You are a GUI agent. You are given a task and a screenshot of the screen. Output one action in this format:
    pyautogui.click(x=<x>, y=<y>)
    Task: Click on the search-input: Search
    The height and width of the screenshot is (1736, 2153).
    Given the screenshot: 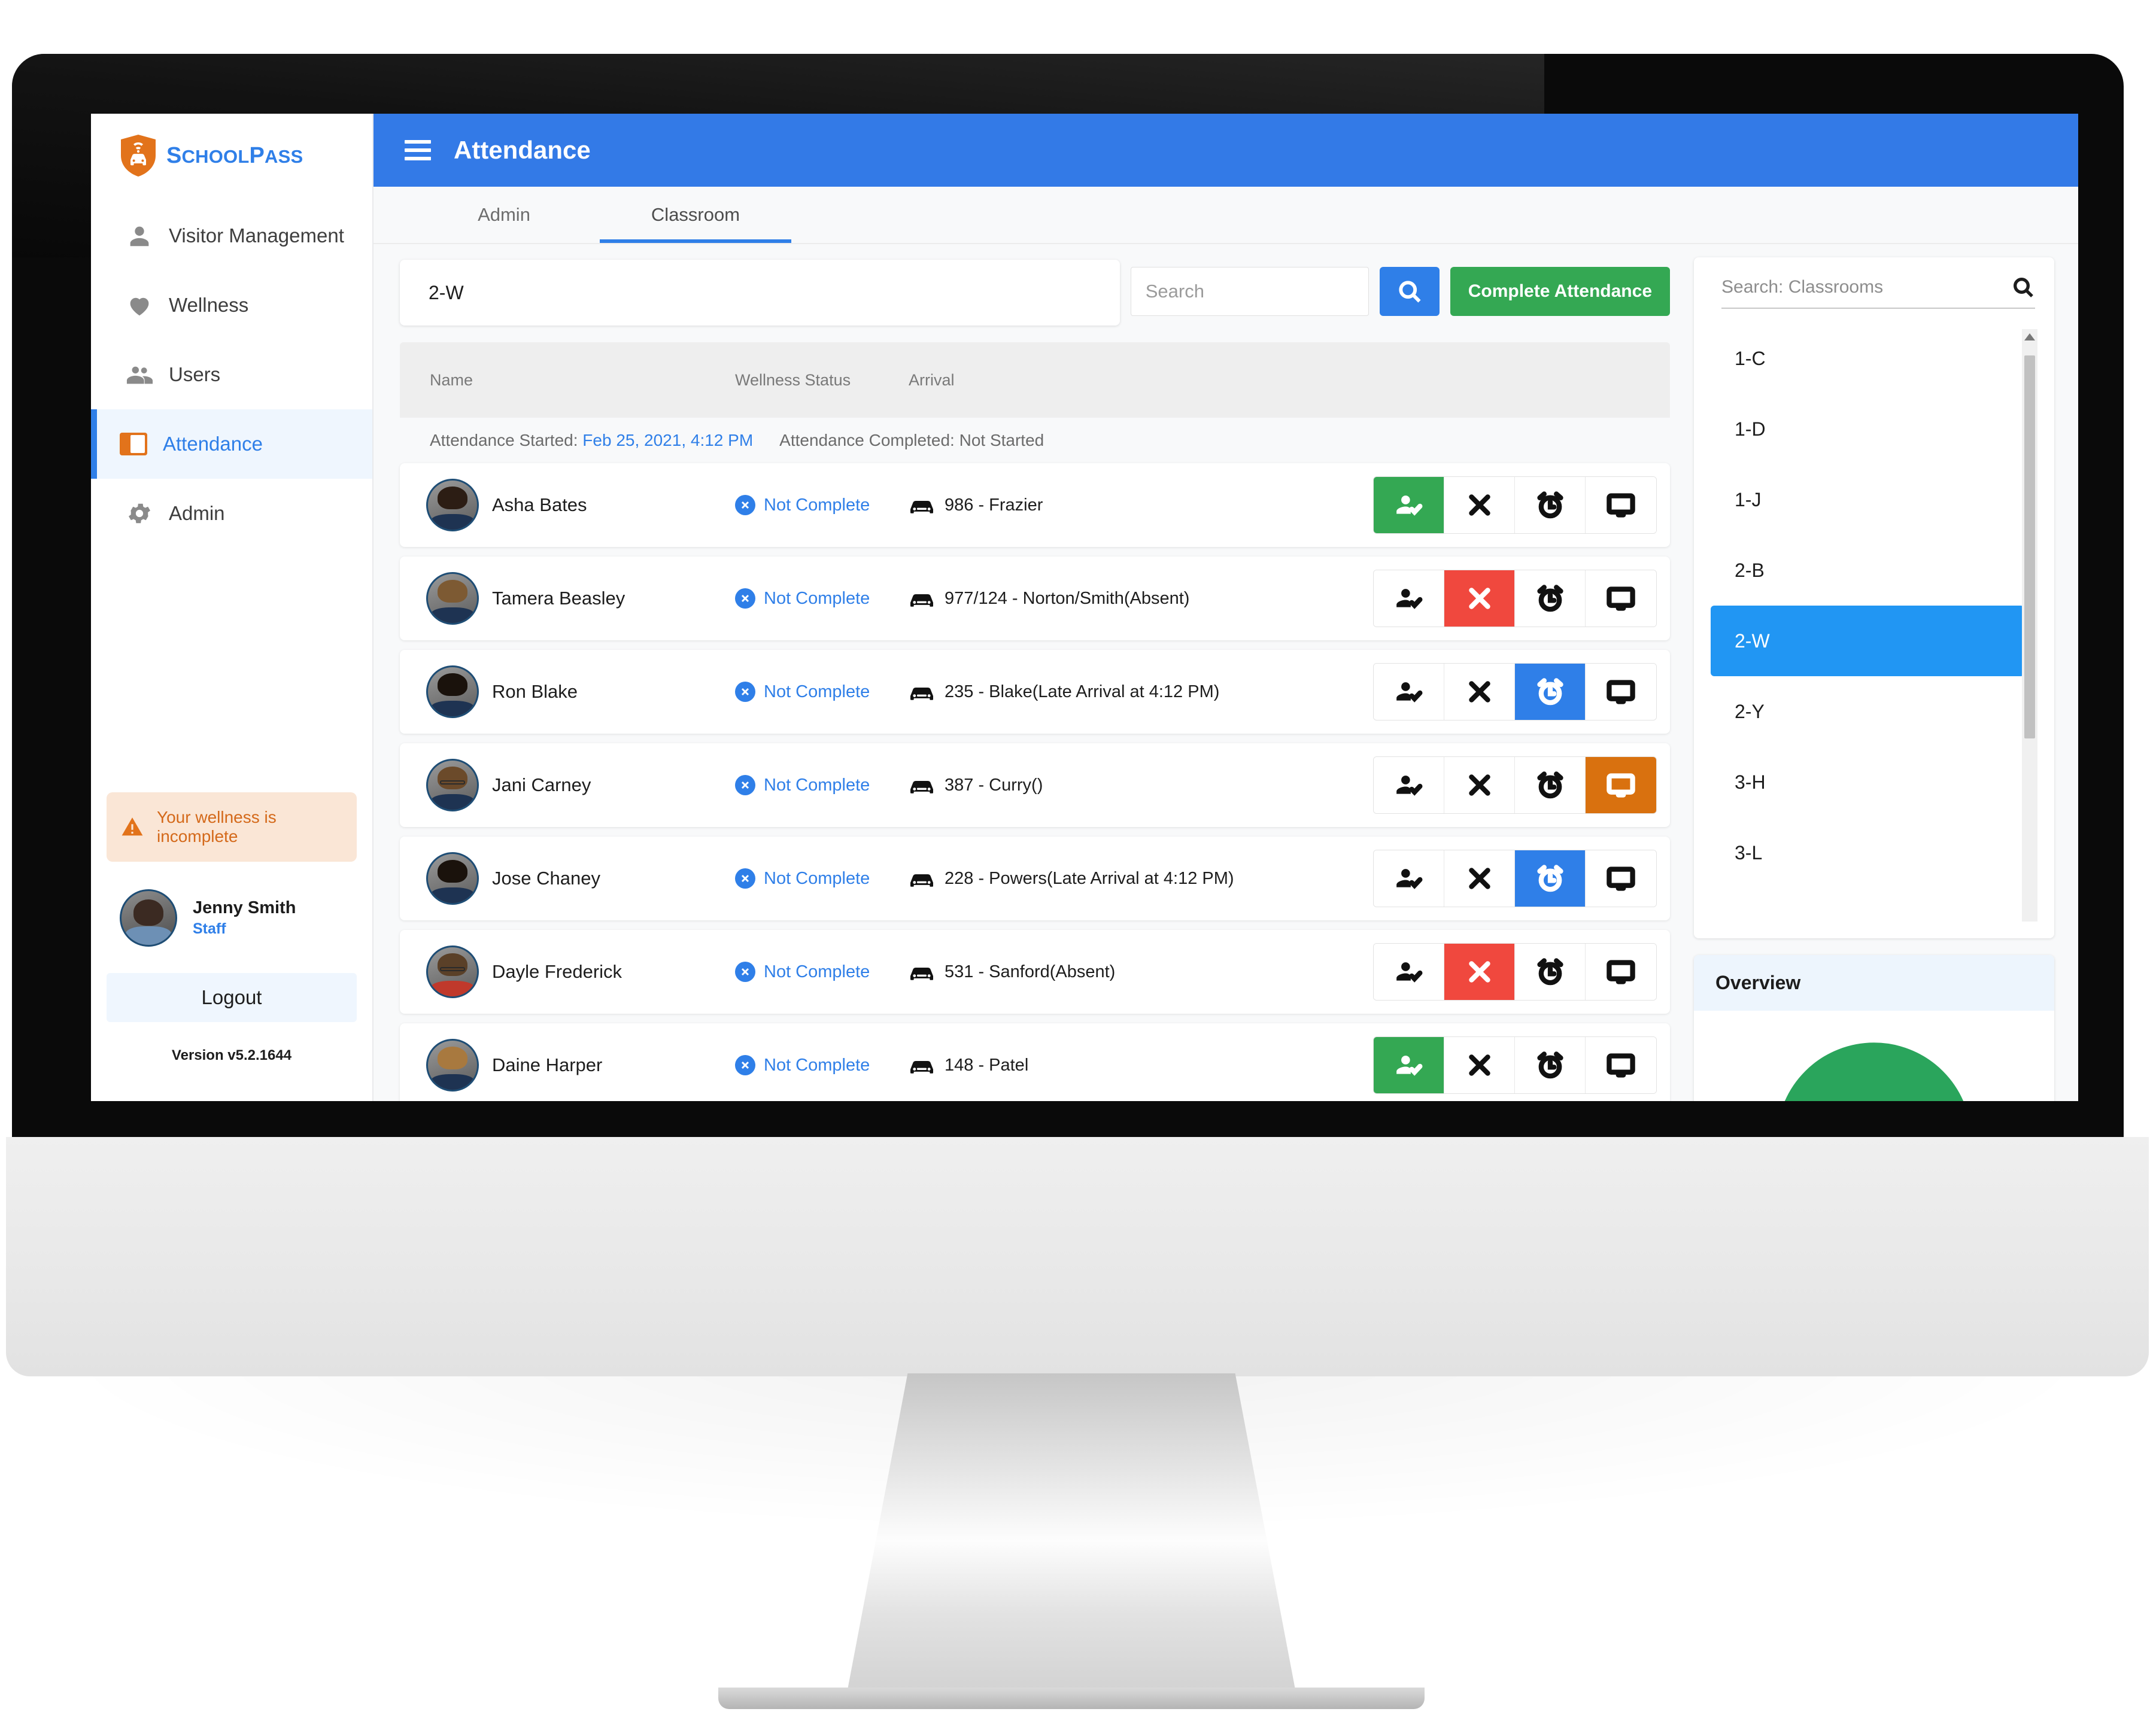 What is the action you would take?
    pyautogui.click(x=1249, y=291)
    